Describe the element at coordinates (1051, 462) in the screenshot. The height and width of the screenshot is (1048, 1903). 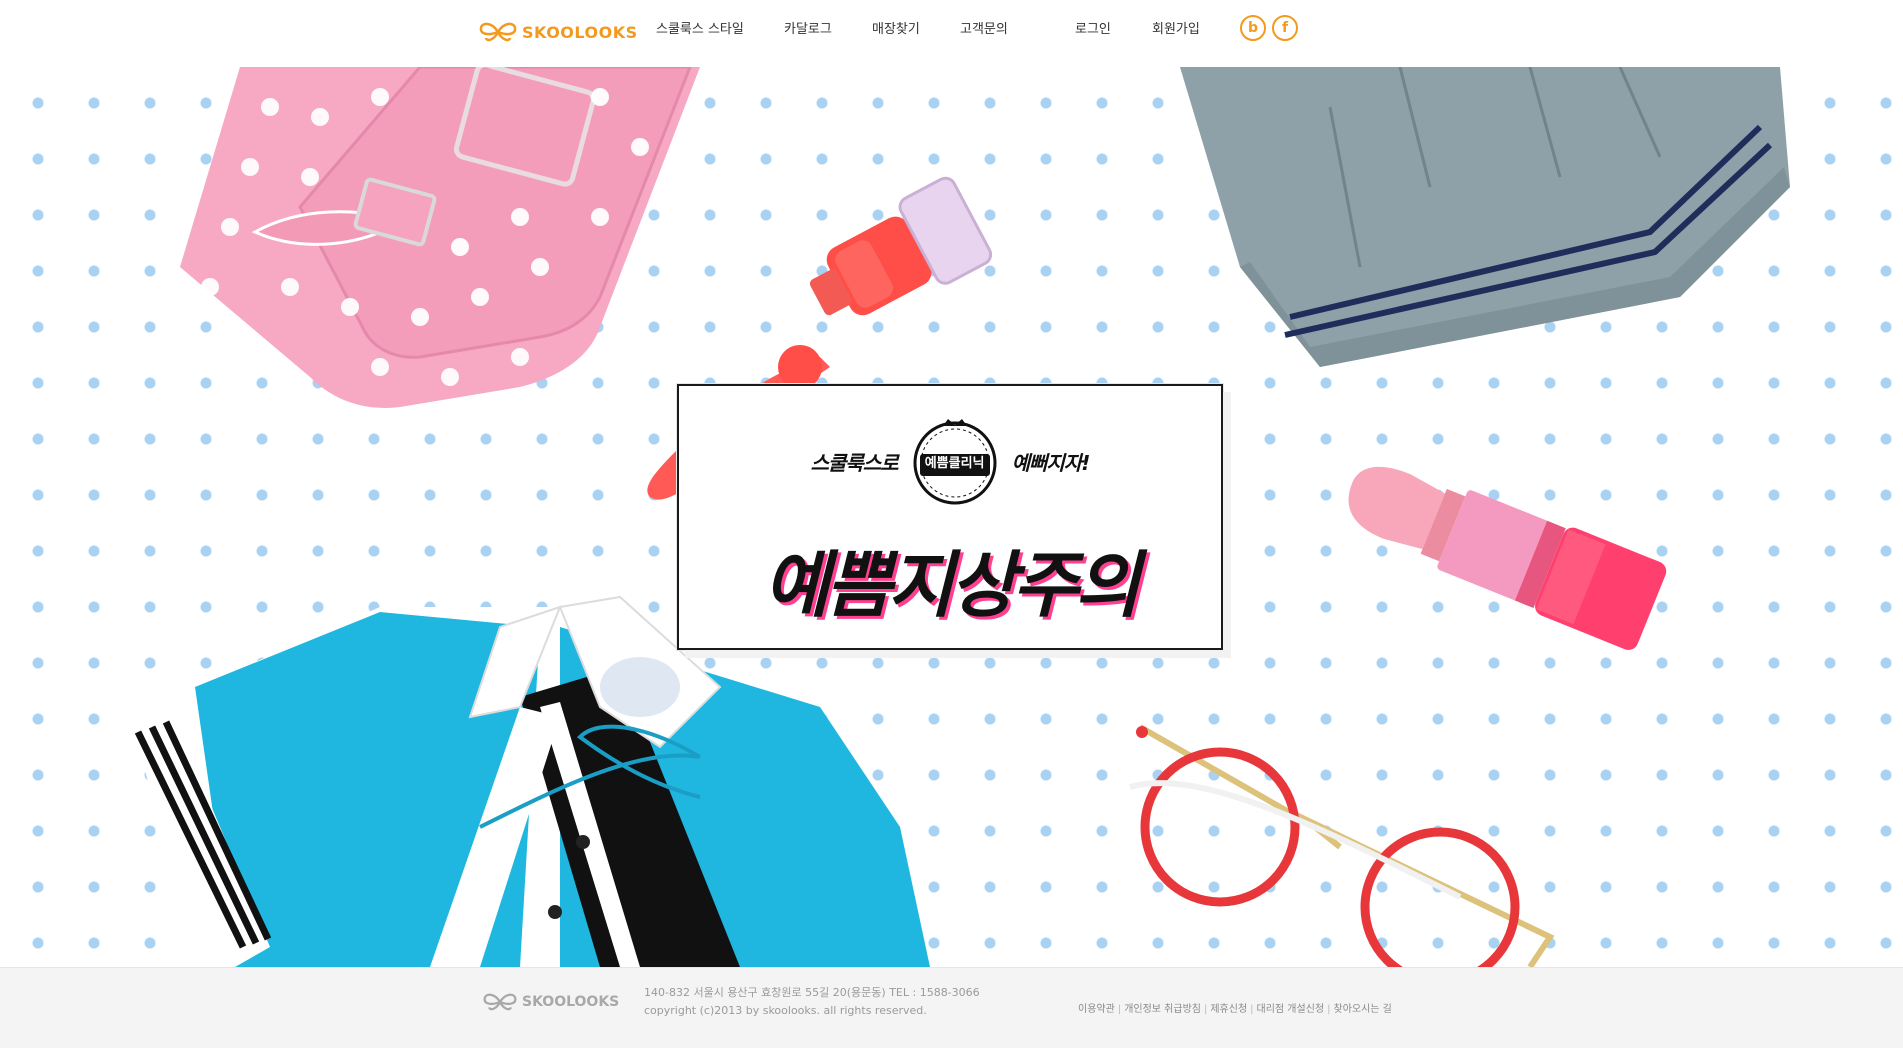
I see `promo-right-text: 예뻐지자!` at that location.